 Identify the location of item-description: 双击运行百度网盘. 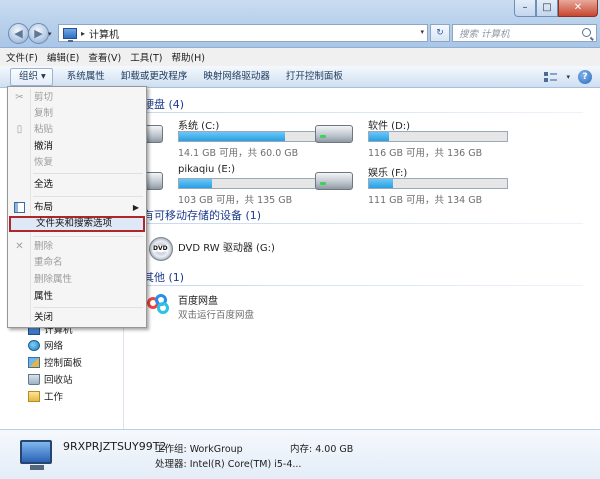
(216, 315).